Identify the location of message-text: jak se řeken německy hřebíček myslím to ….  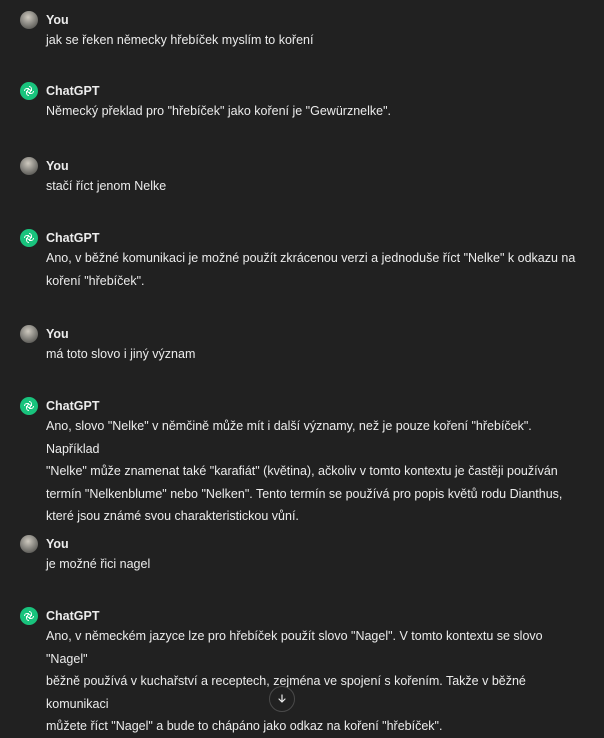
(313, 40).